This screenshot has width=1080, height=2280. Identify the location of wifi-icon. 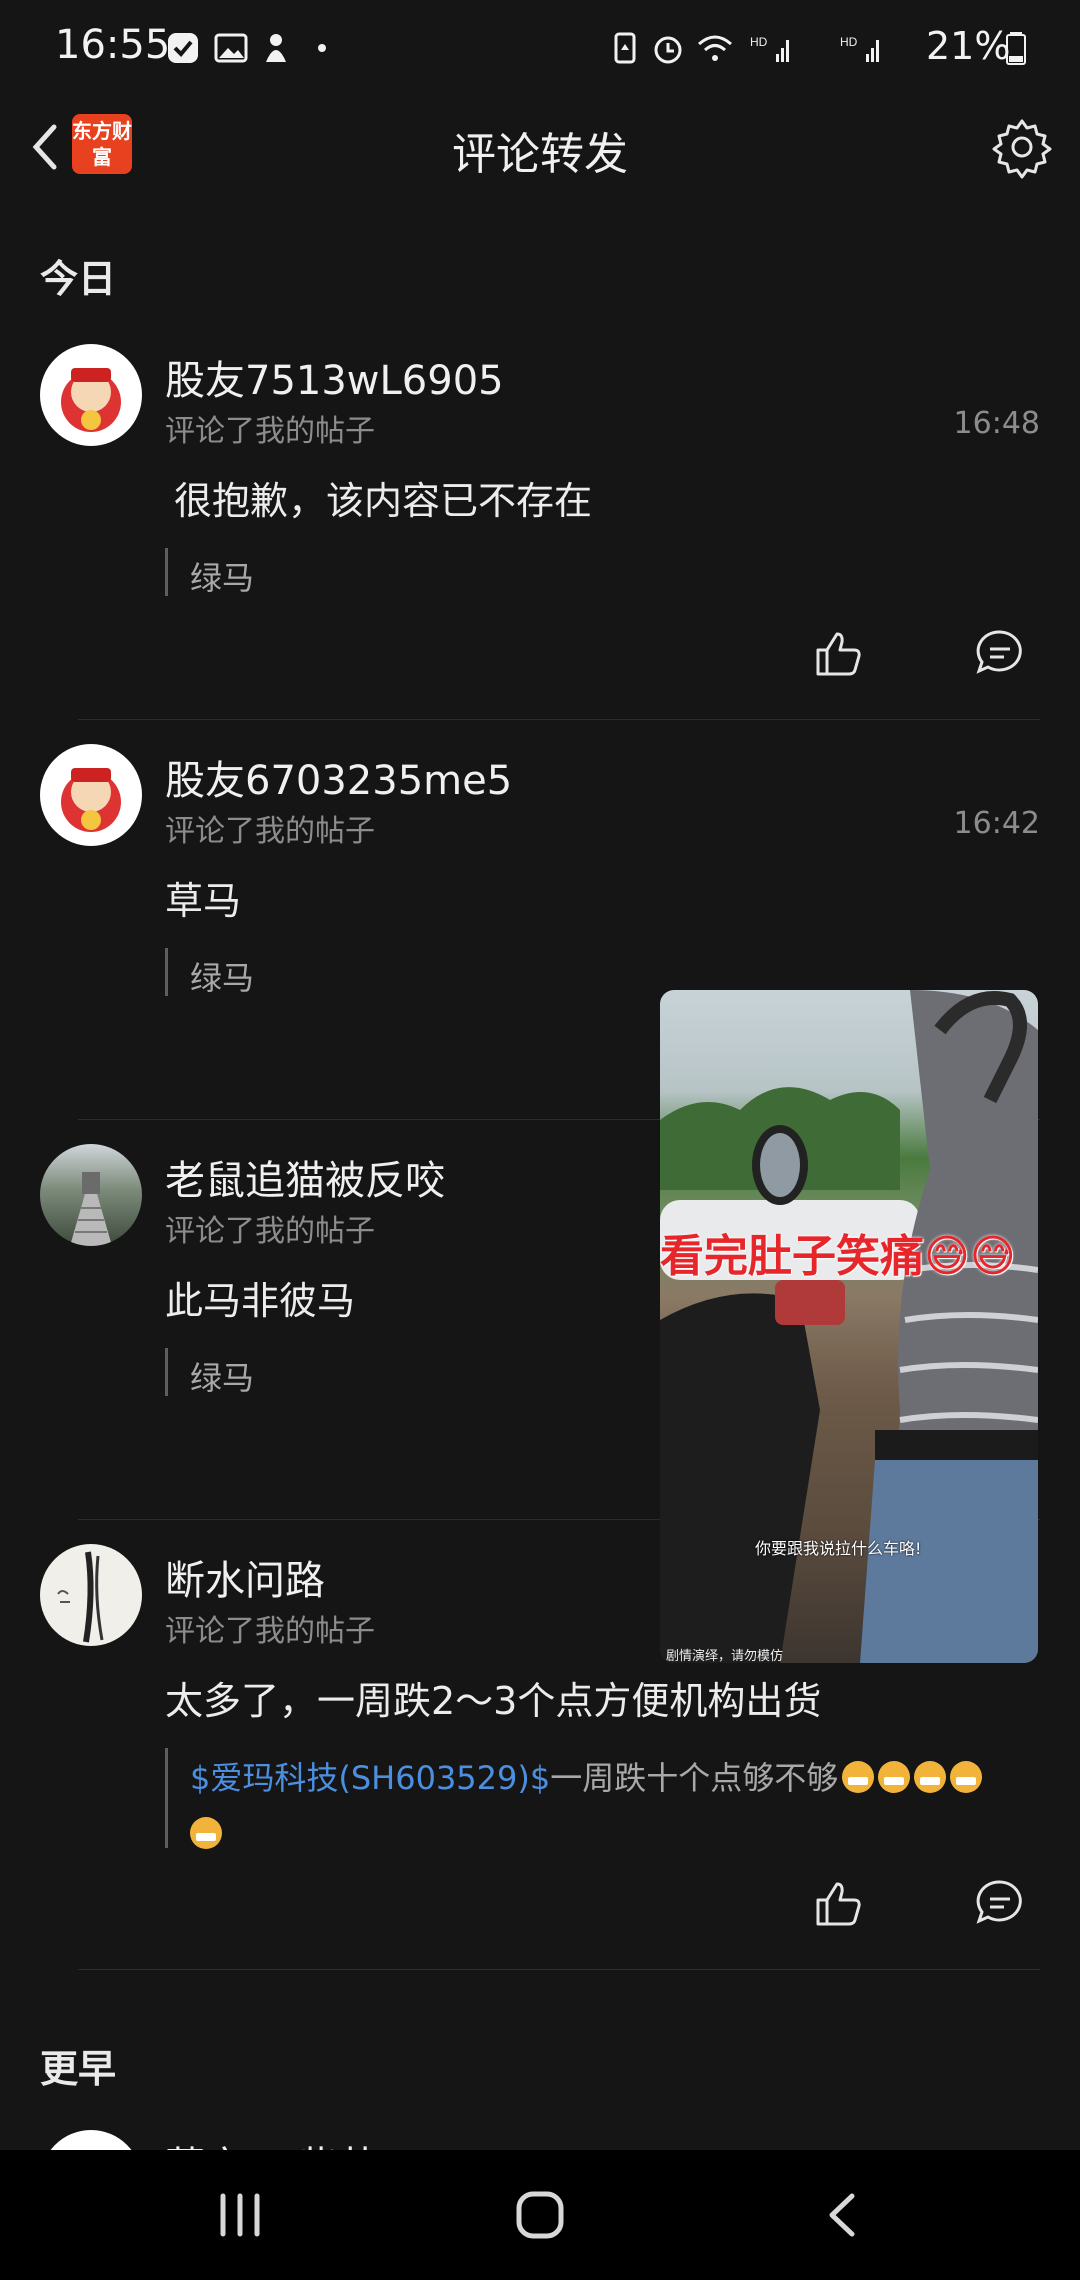
(715, 48).